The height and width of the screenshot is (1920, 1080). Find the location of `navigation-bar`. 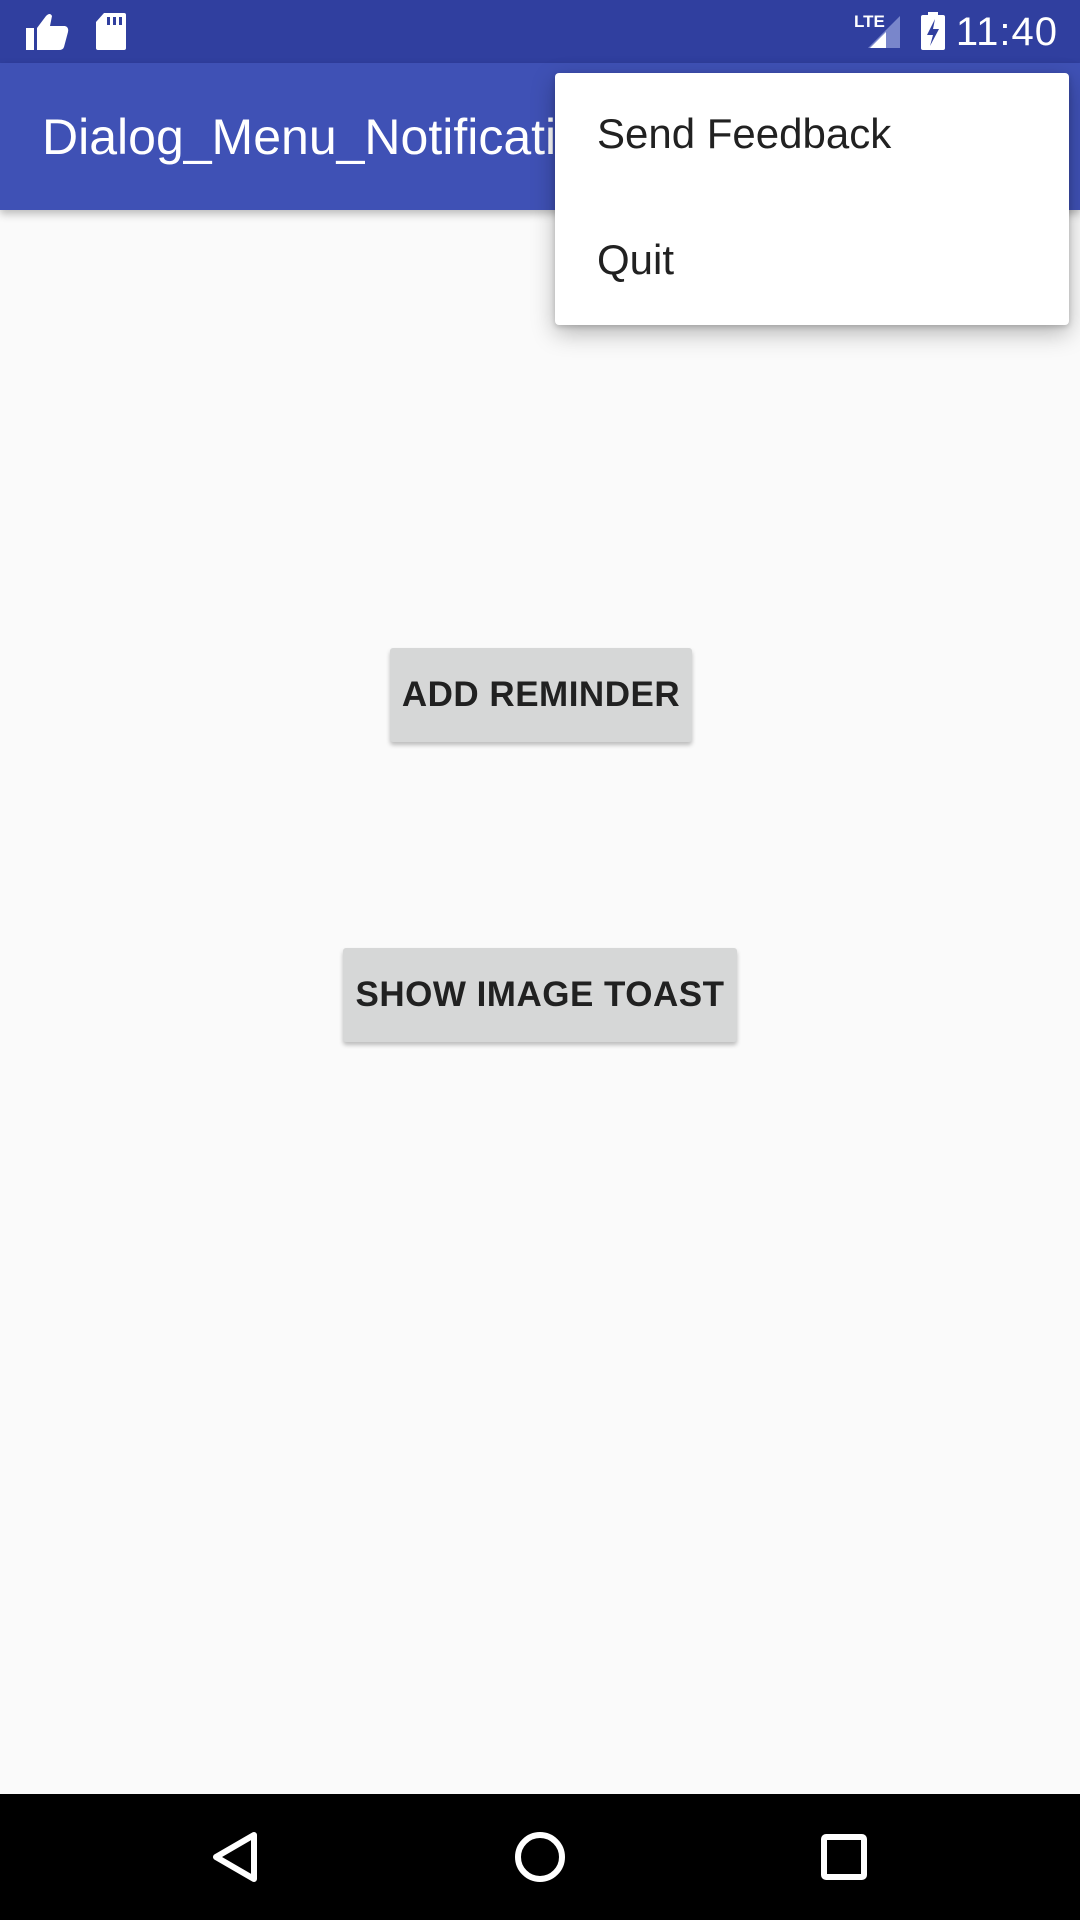

navigation-bar is located at coordinates (540, 1857).